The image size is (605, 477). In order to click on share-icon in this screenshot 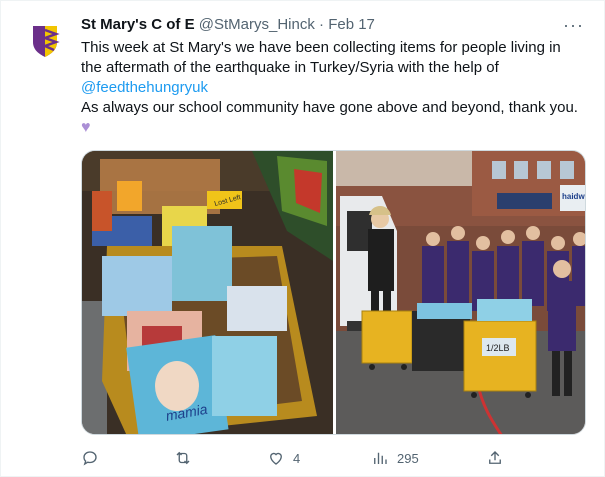, I will do `click(495, 457)`.